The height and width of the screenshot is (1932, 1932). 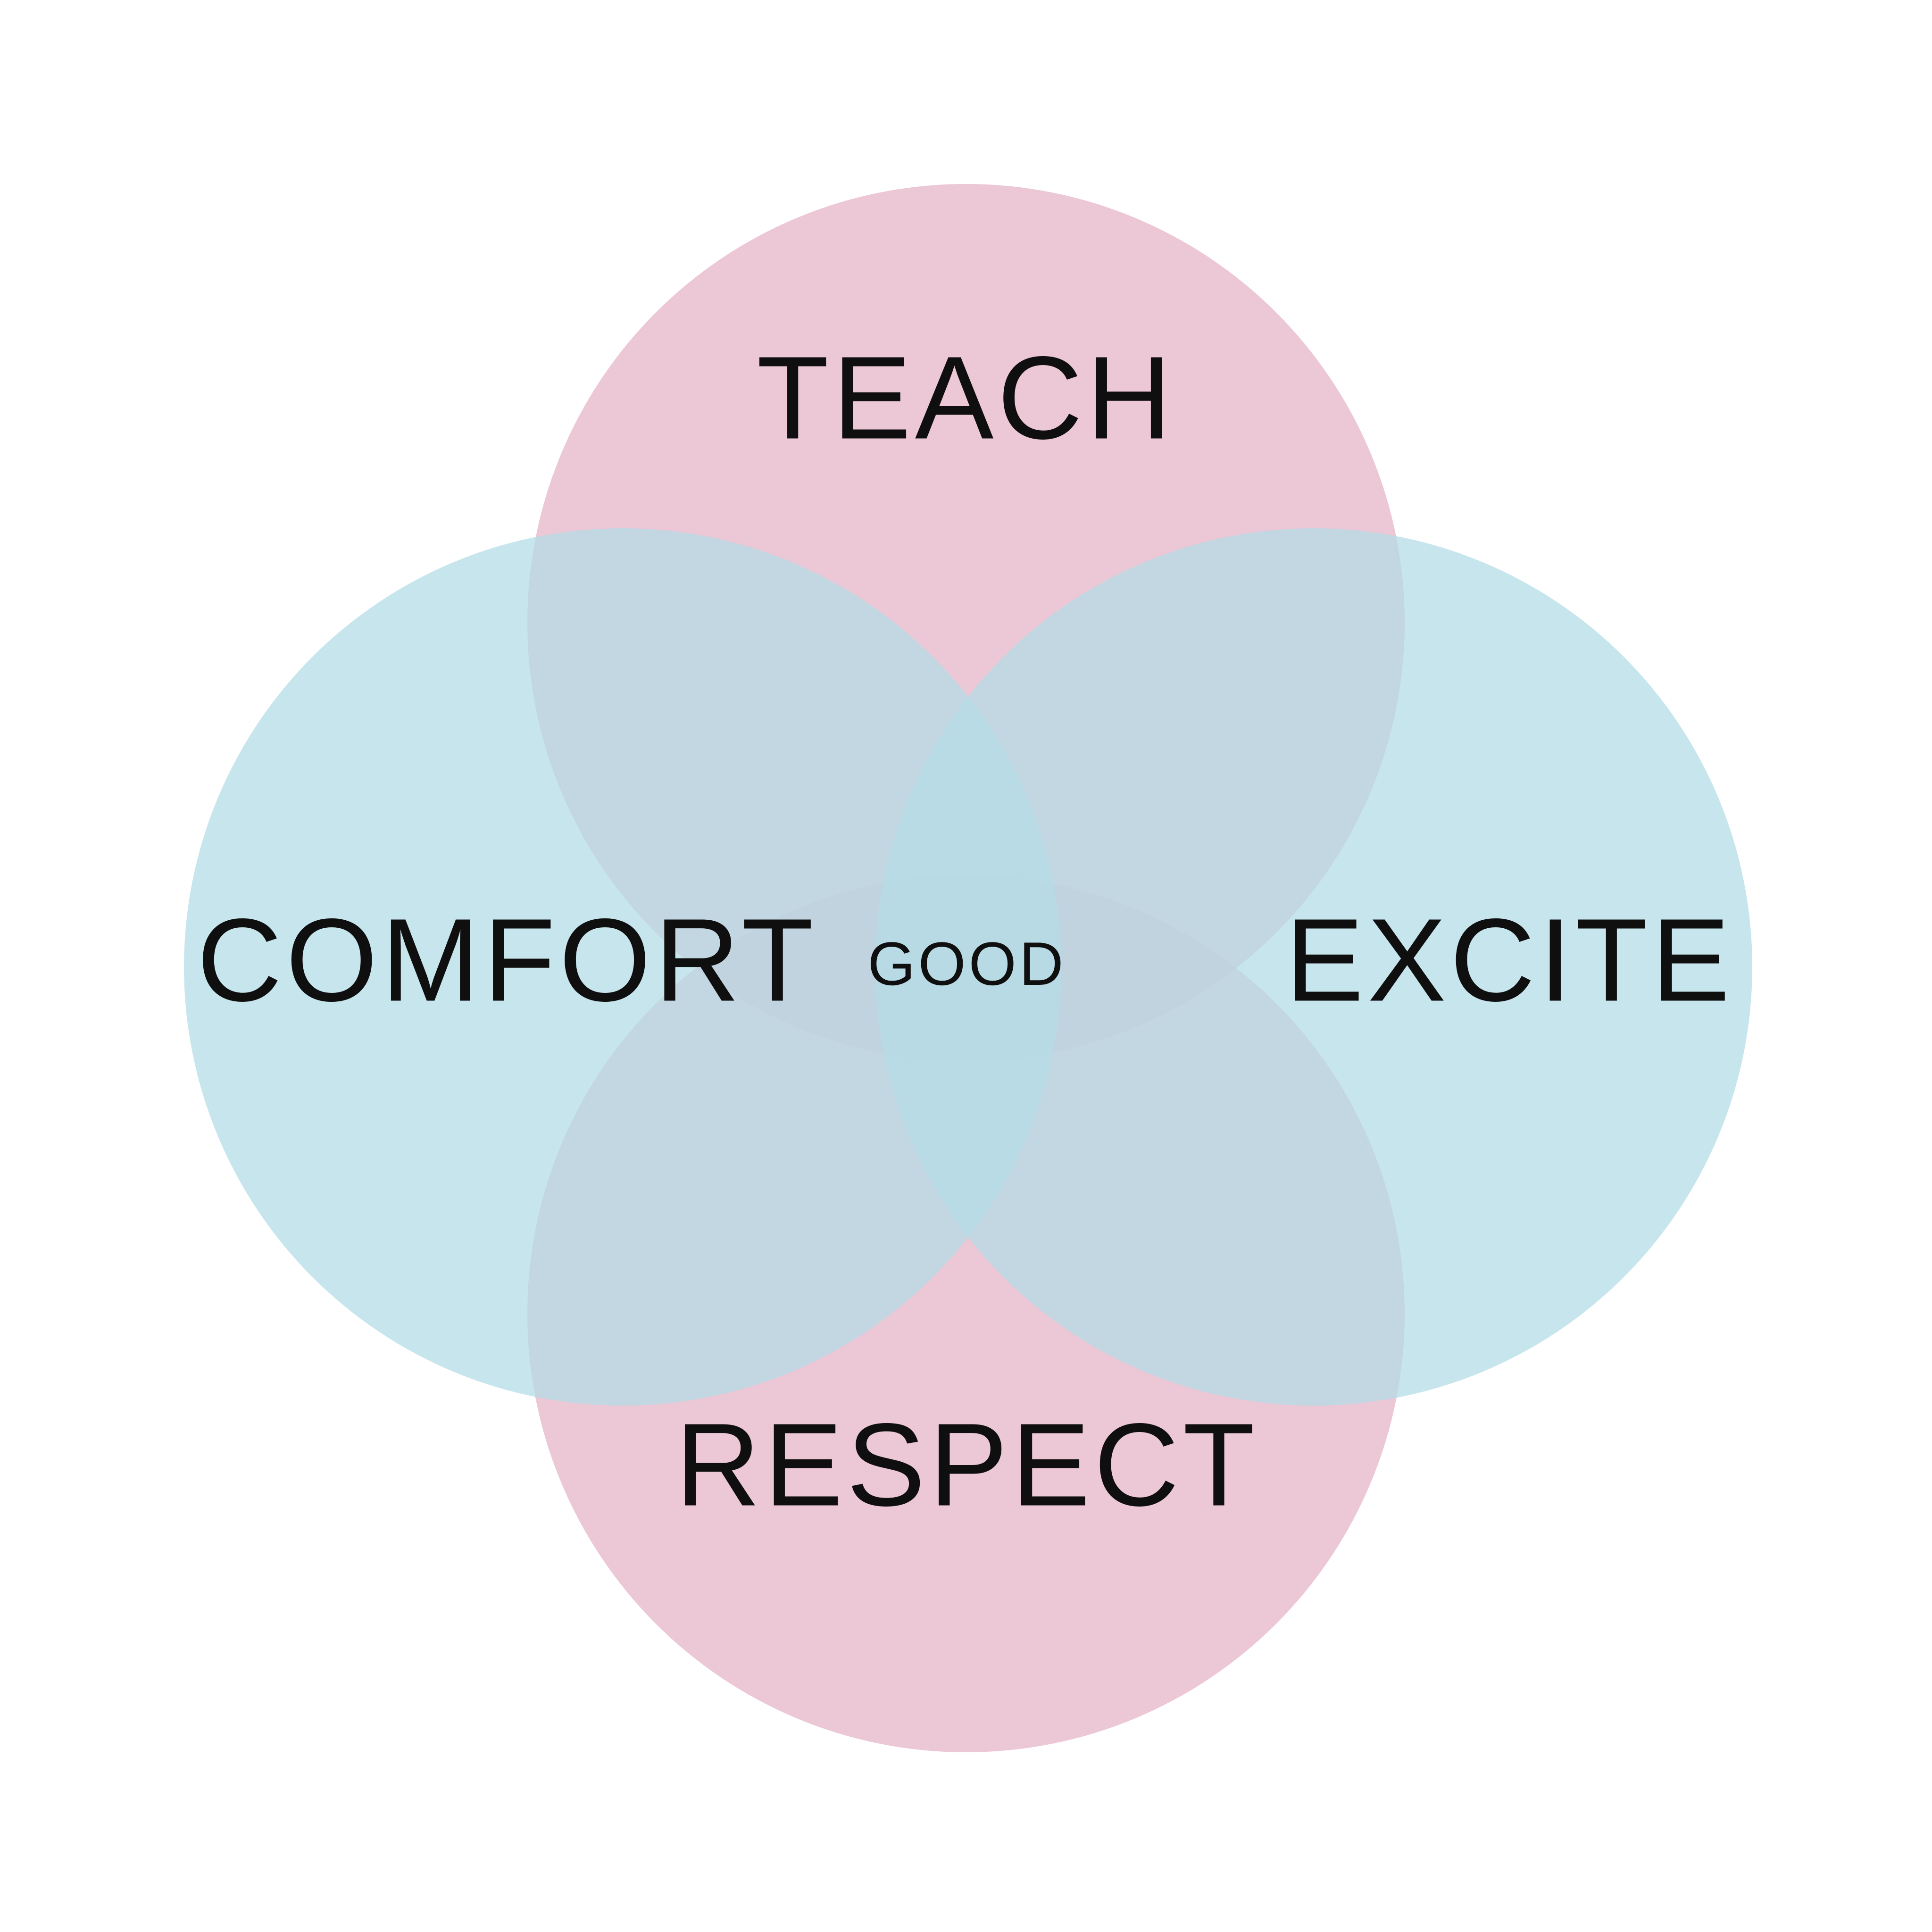 What do you see at coordinates (1510, 960) in the screenshot?
I see `label-excite: EXCITE` at bounding box center [1510, 960].